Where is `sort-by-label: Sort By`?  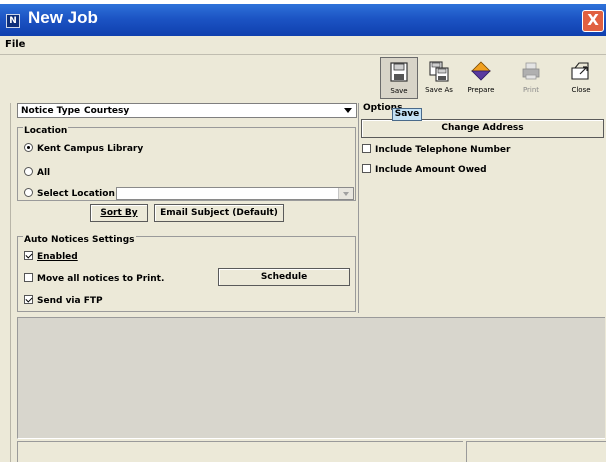 sort-by-label: Sort By is located at coordinates (119, 213).